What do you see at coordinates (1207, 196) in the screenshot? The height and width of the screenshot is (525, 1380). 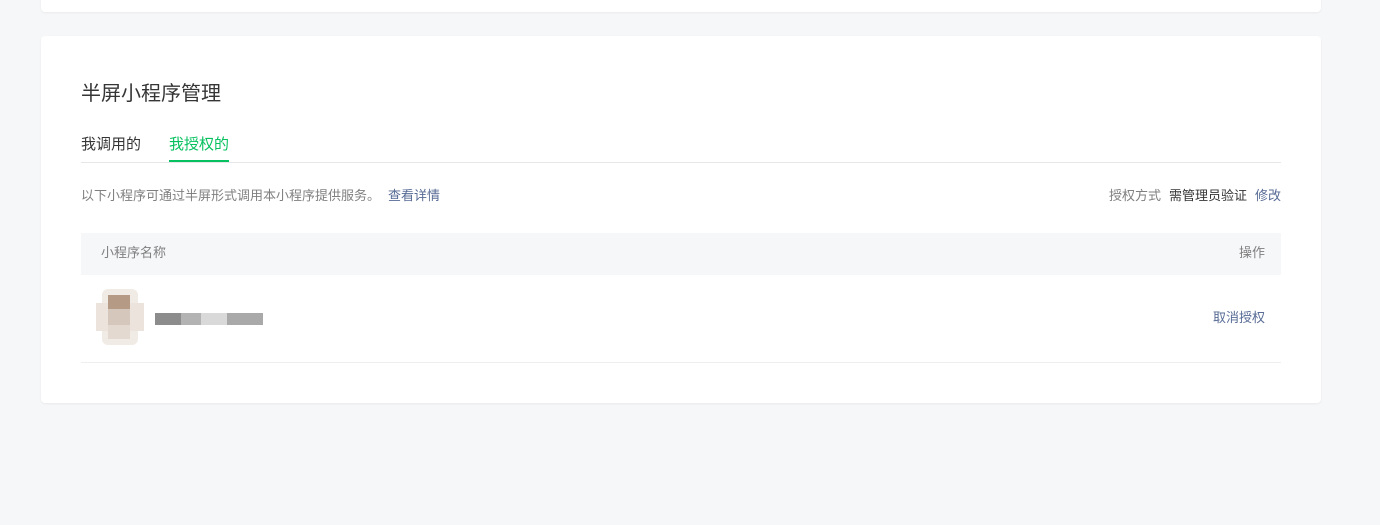 I see `auth-mode-value: 需管理员验证` at bounding box center [1207, 196].